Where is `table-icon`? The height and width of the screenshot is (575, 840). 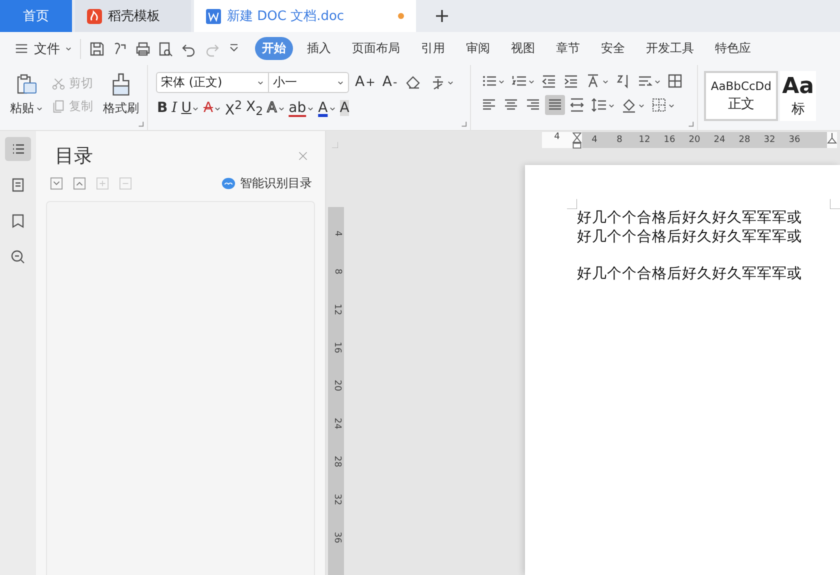 table-icon is located at coordinates (675, 81).